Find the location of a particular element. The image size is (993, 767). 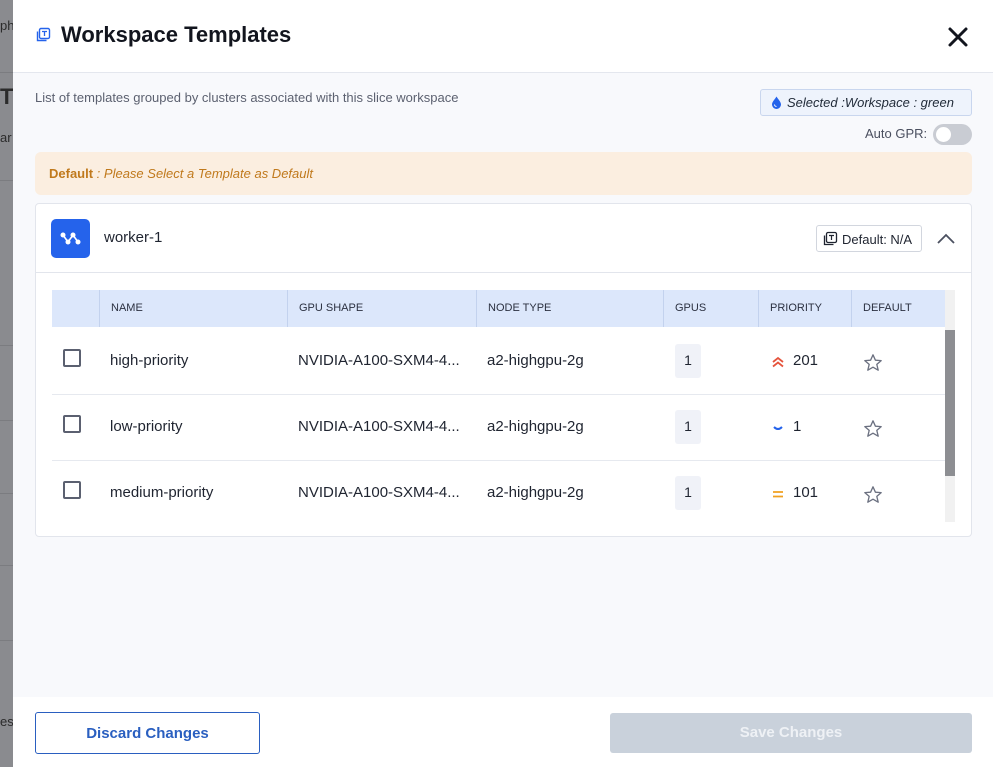

cluster-nodes-icon is located at coordinates (70, 238).